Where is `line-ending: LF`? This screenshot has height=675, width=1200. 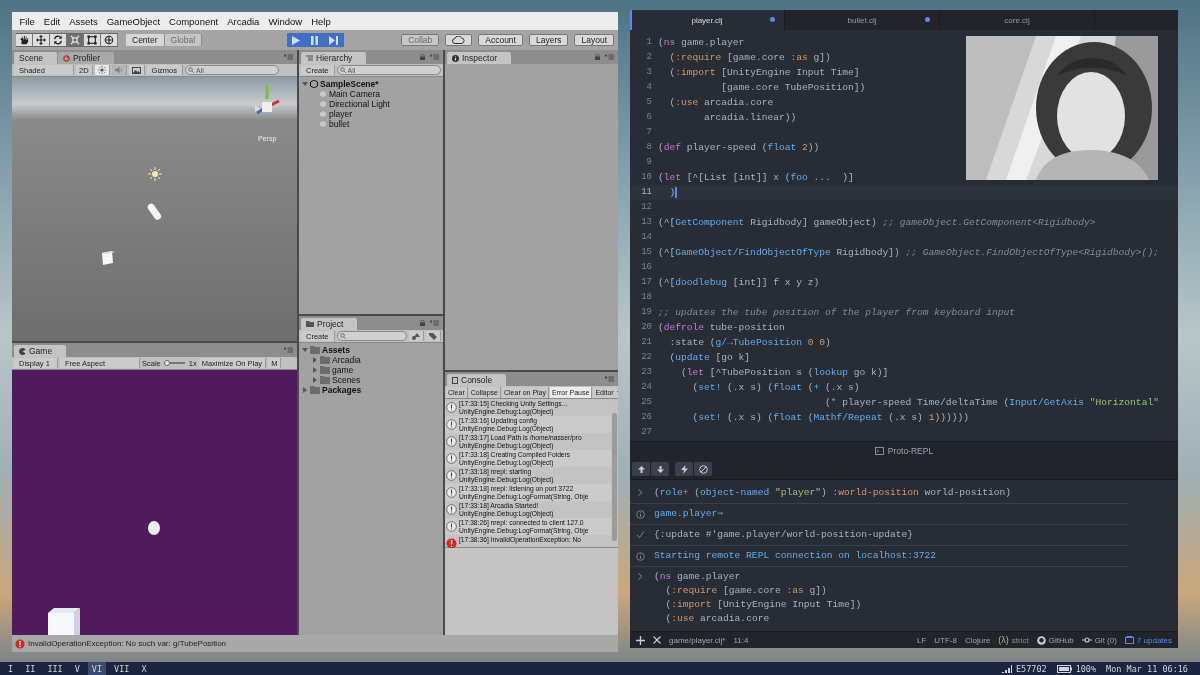
line-ending: LF is located at coordinates (921, 640).